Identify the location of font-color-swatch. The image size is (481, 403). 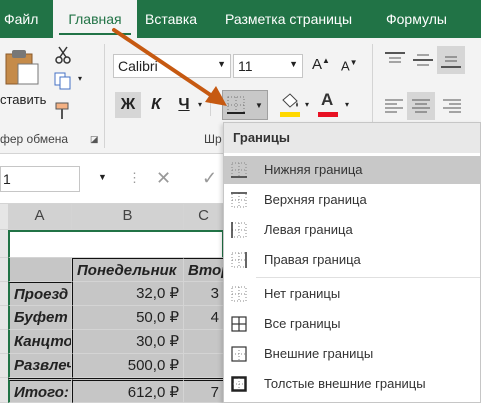
(328, 114).